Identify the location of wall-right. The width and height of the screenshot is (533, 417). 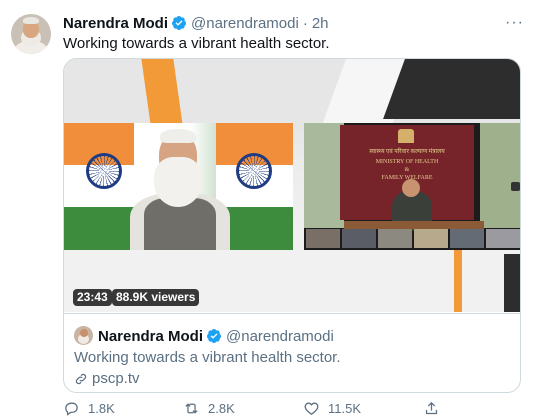
(500, 175).